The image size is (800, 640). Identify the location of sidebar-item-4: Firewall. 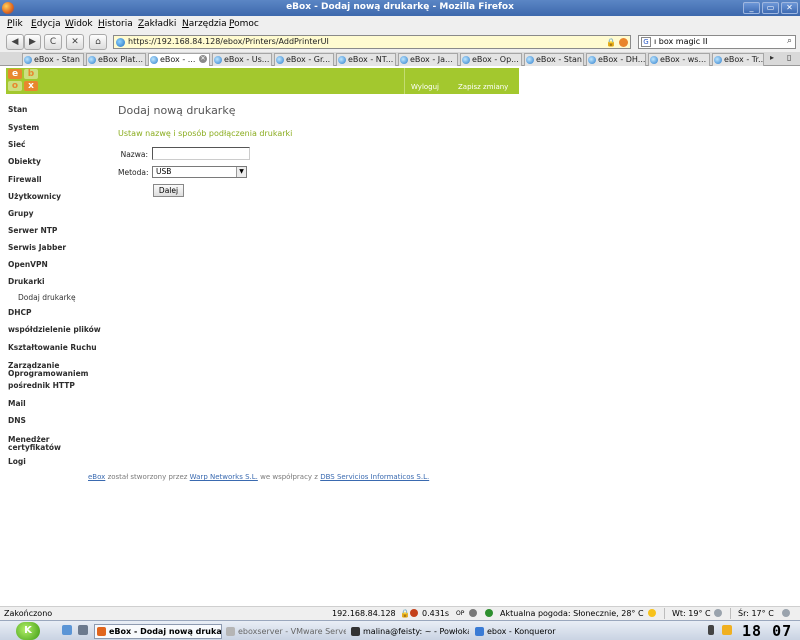
(55, 180).